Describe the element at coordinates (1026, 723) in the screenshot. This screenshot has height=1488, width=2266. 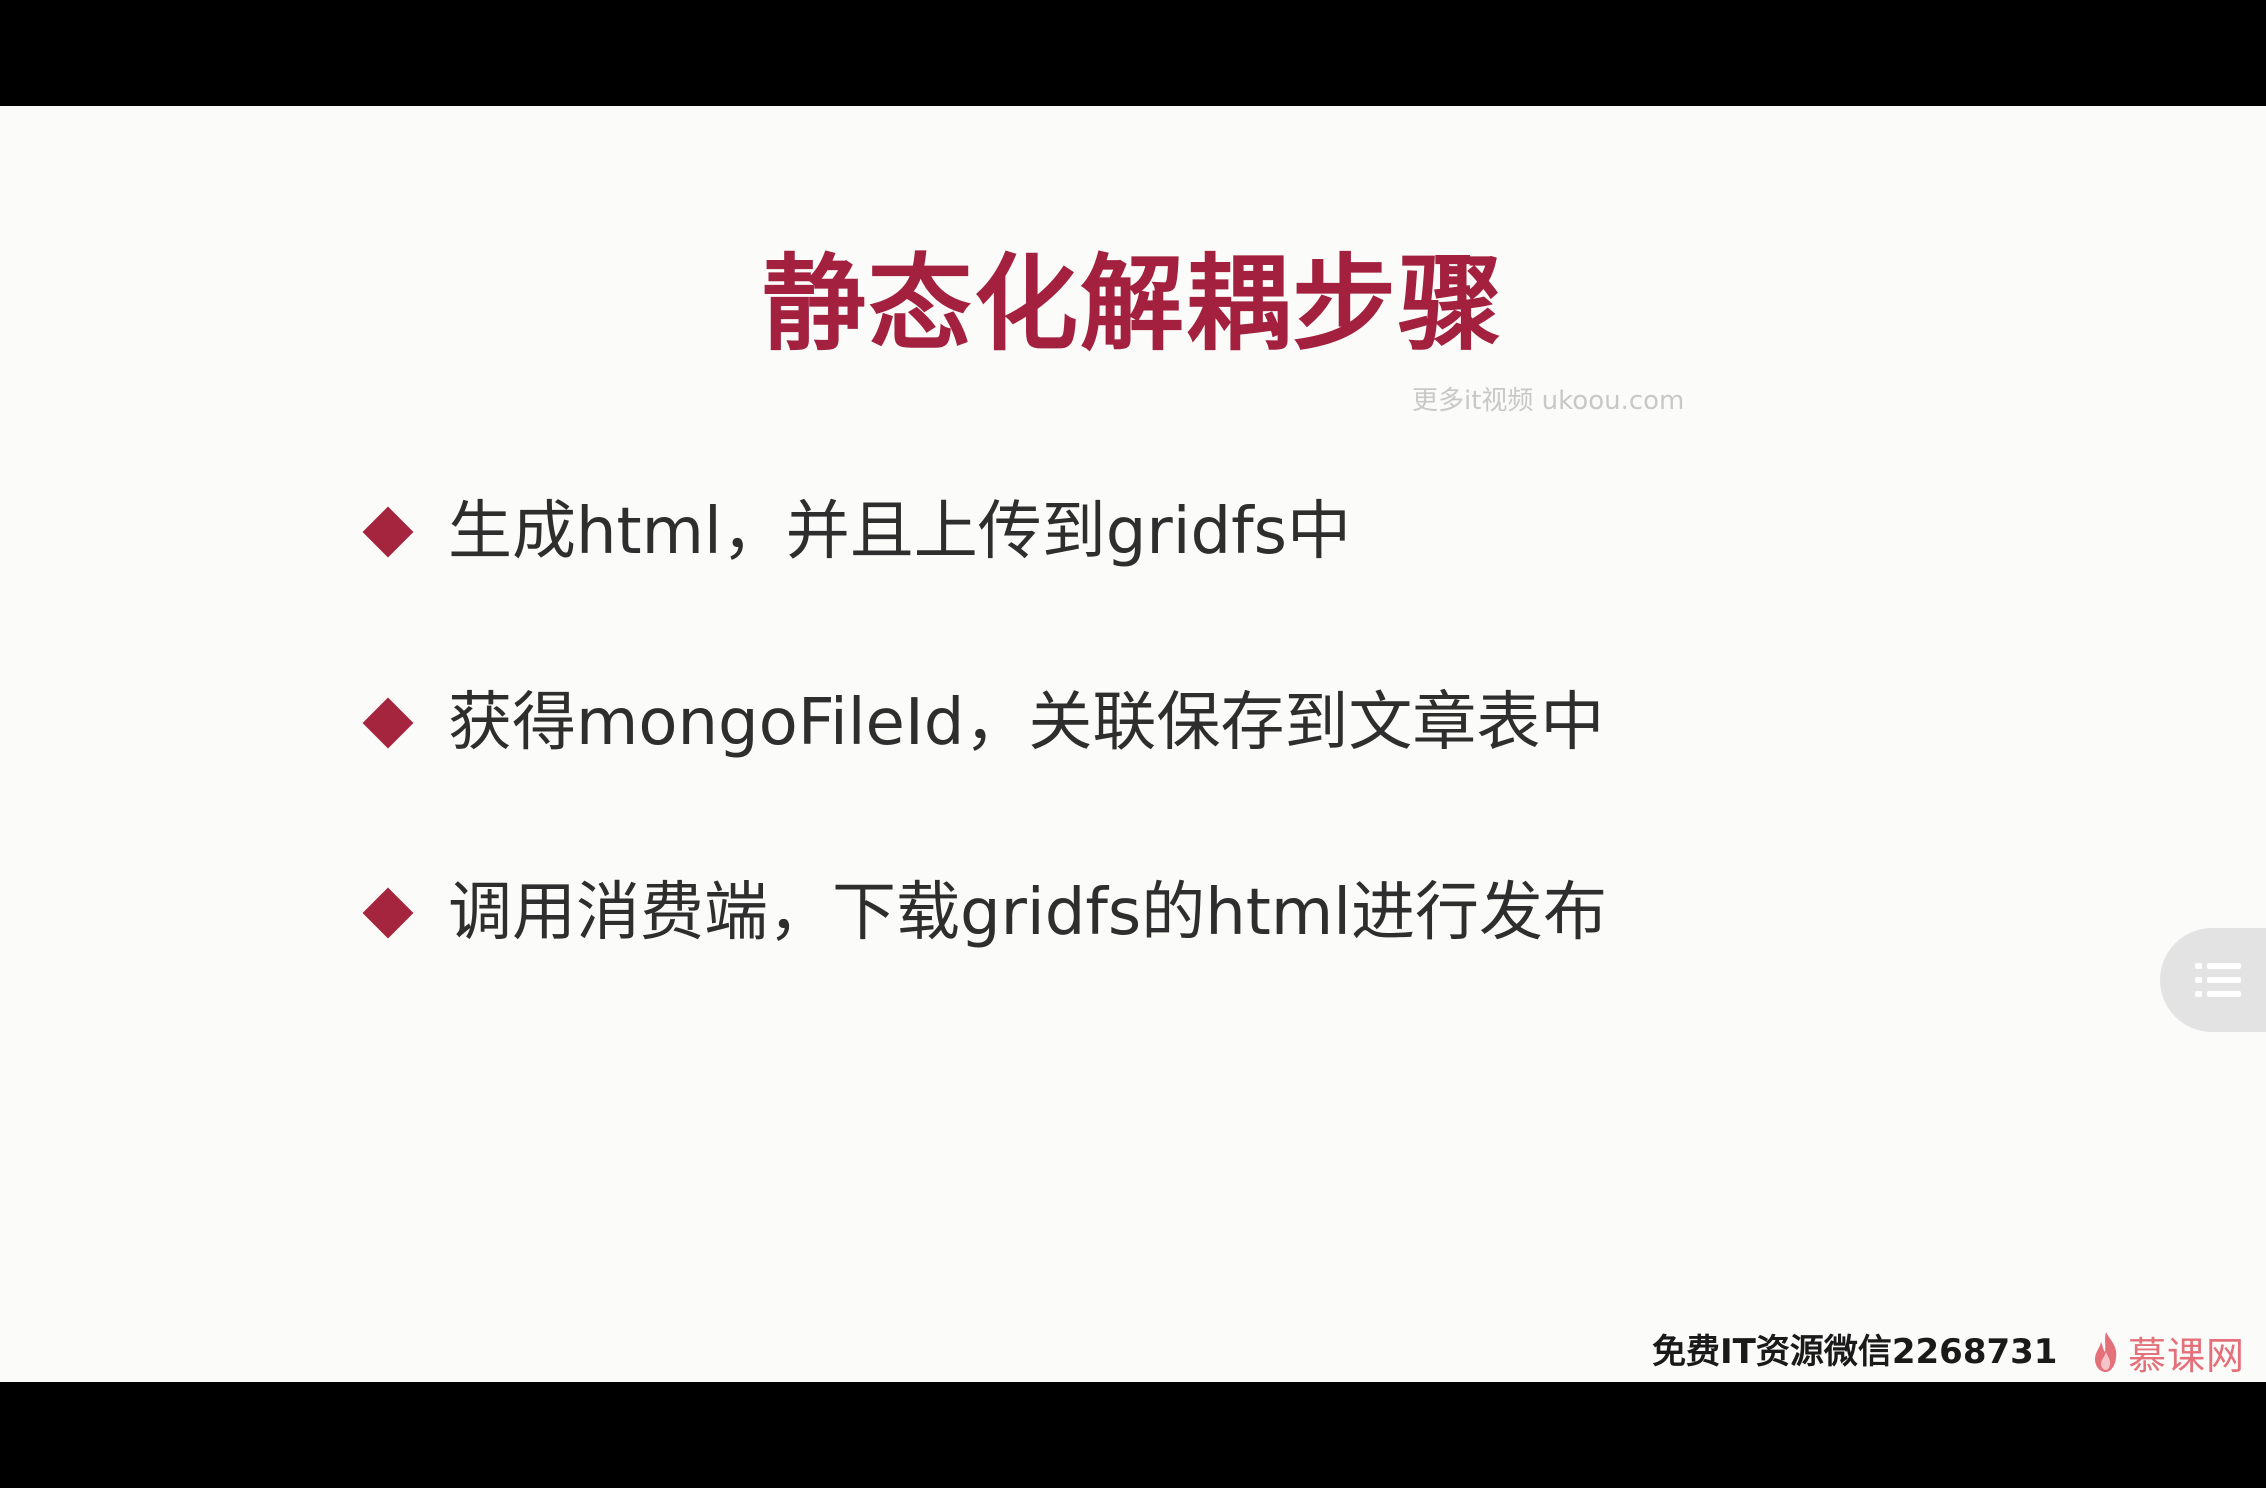
I see `bullet-text: 获得mongoFileId，关联保存到文章表中` at that location.